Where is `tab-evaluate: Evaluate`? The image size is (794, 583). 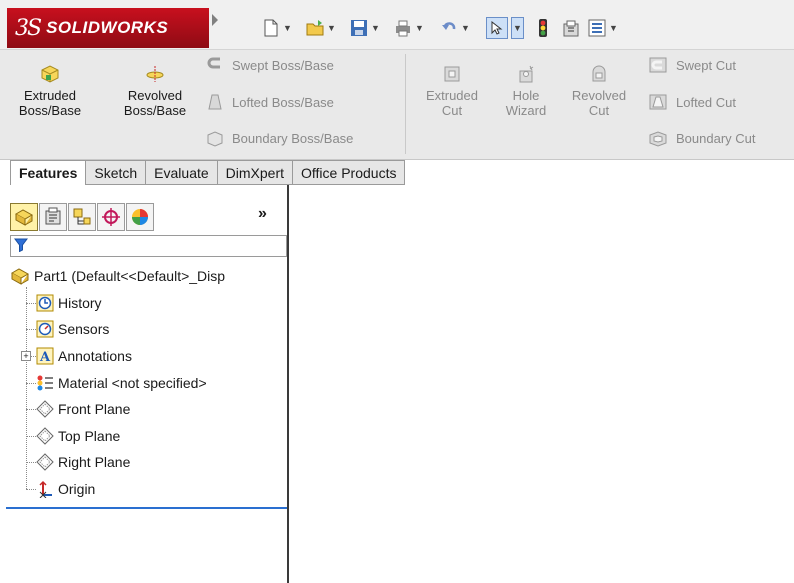
tab-evaluate: Evaluate is located at coordinates (182, 172).